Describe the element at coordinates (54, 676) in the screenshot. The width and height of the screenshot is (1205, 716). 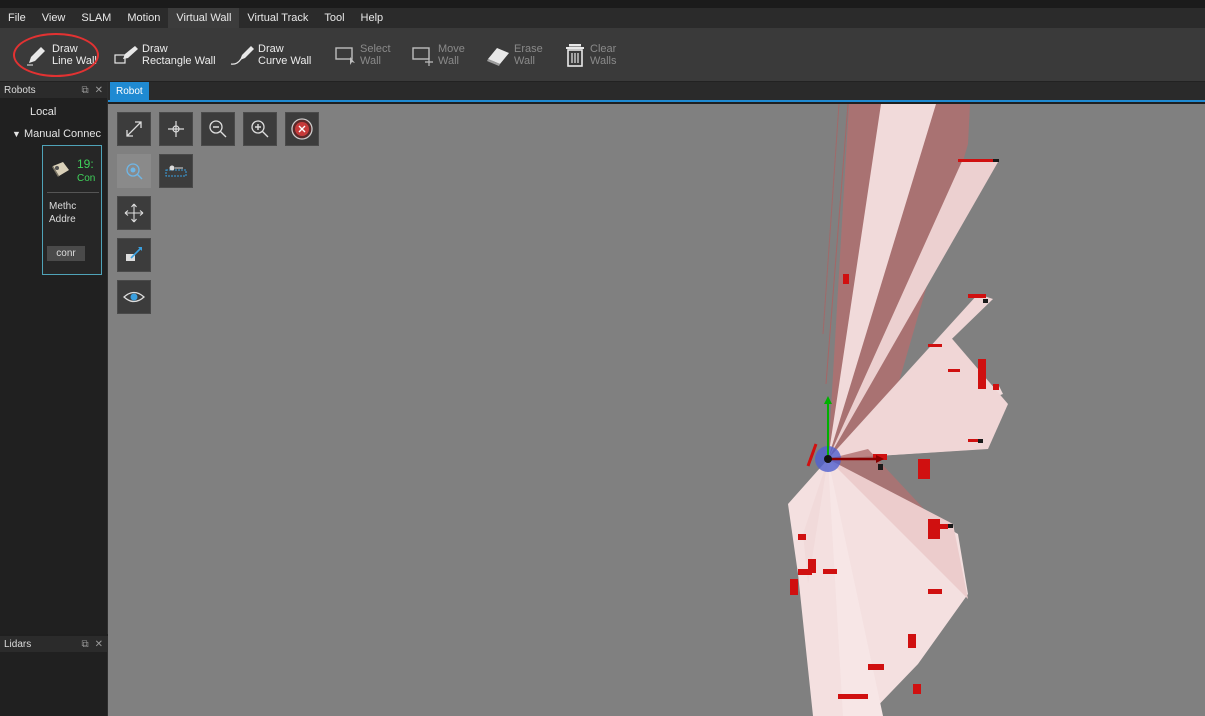
I see `lidars-panel: Lidars ⧉ ✕` at that location.